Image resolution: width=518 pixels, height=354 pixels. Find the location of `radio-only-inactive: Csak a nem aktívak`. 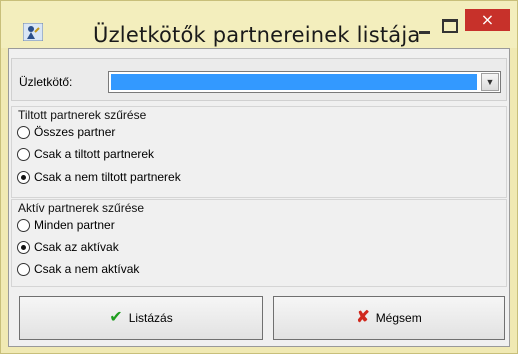

radio-only-inactive: Csak a nem aktívak is located at coordinates (78, 269).